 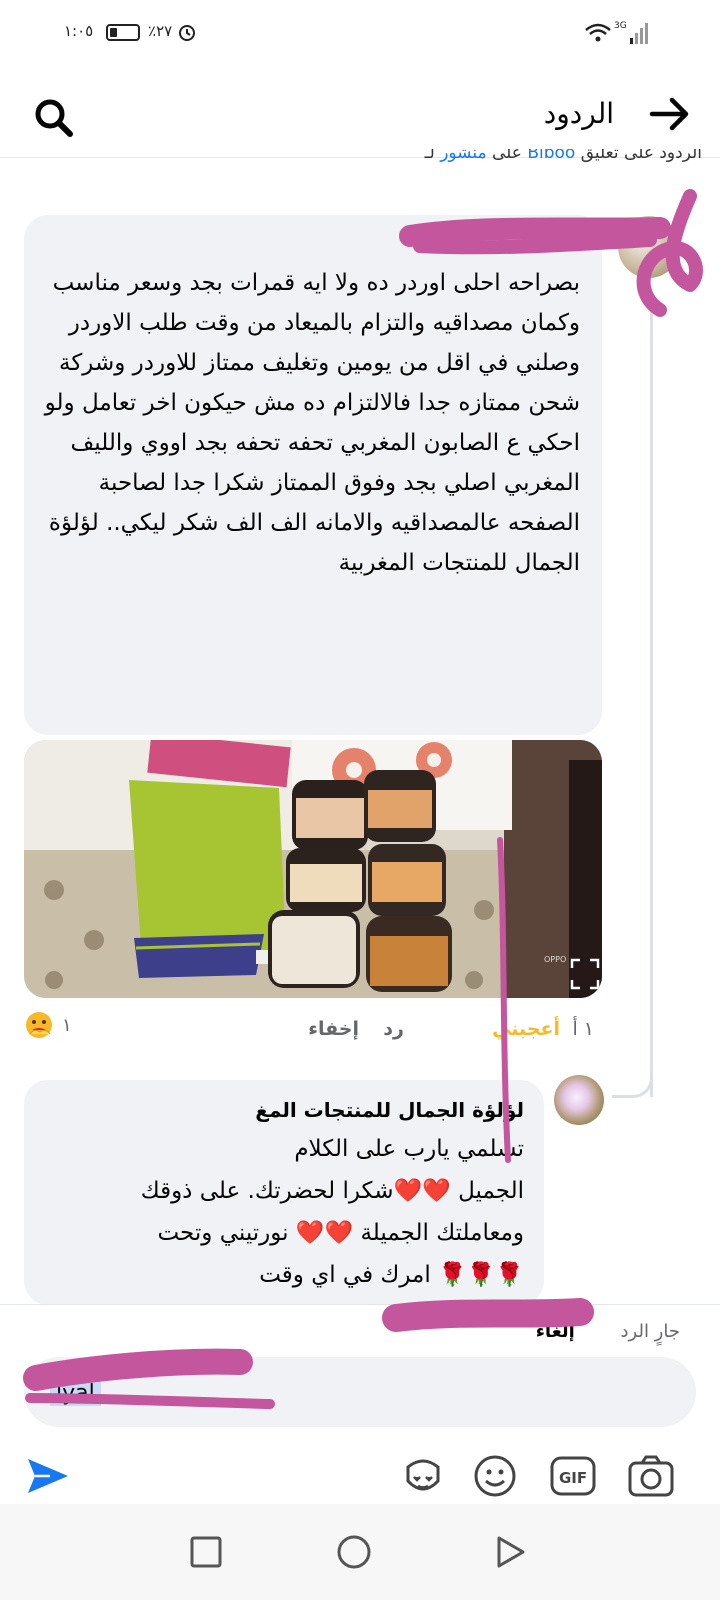 What do you see at coordinates (429, 156) in the screenshot?
I see `context-suffix: لـ` at bounding box center [429, 156].